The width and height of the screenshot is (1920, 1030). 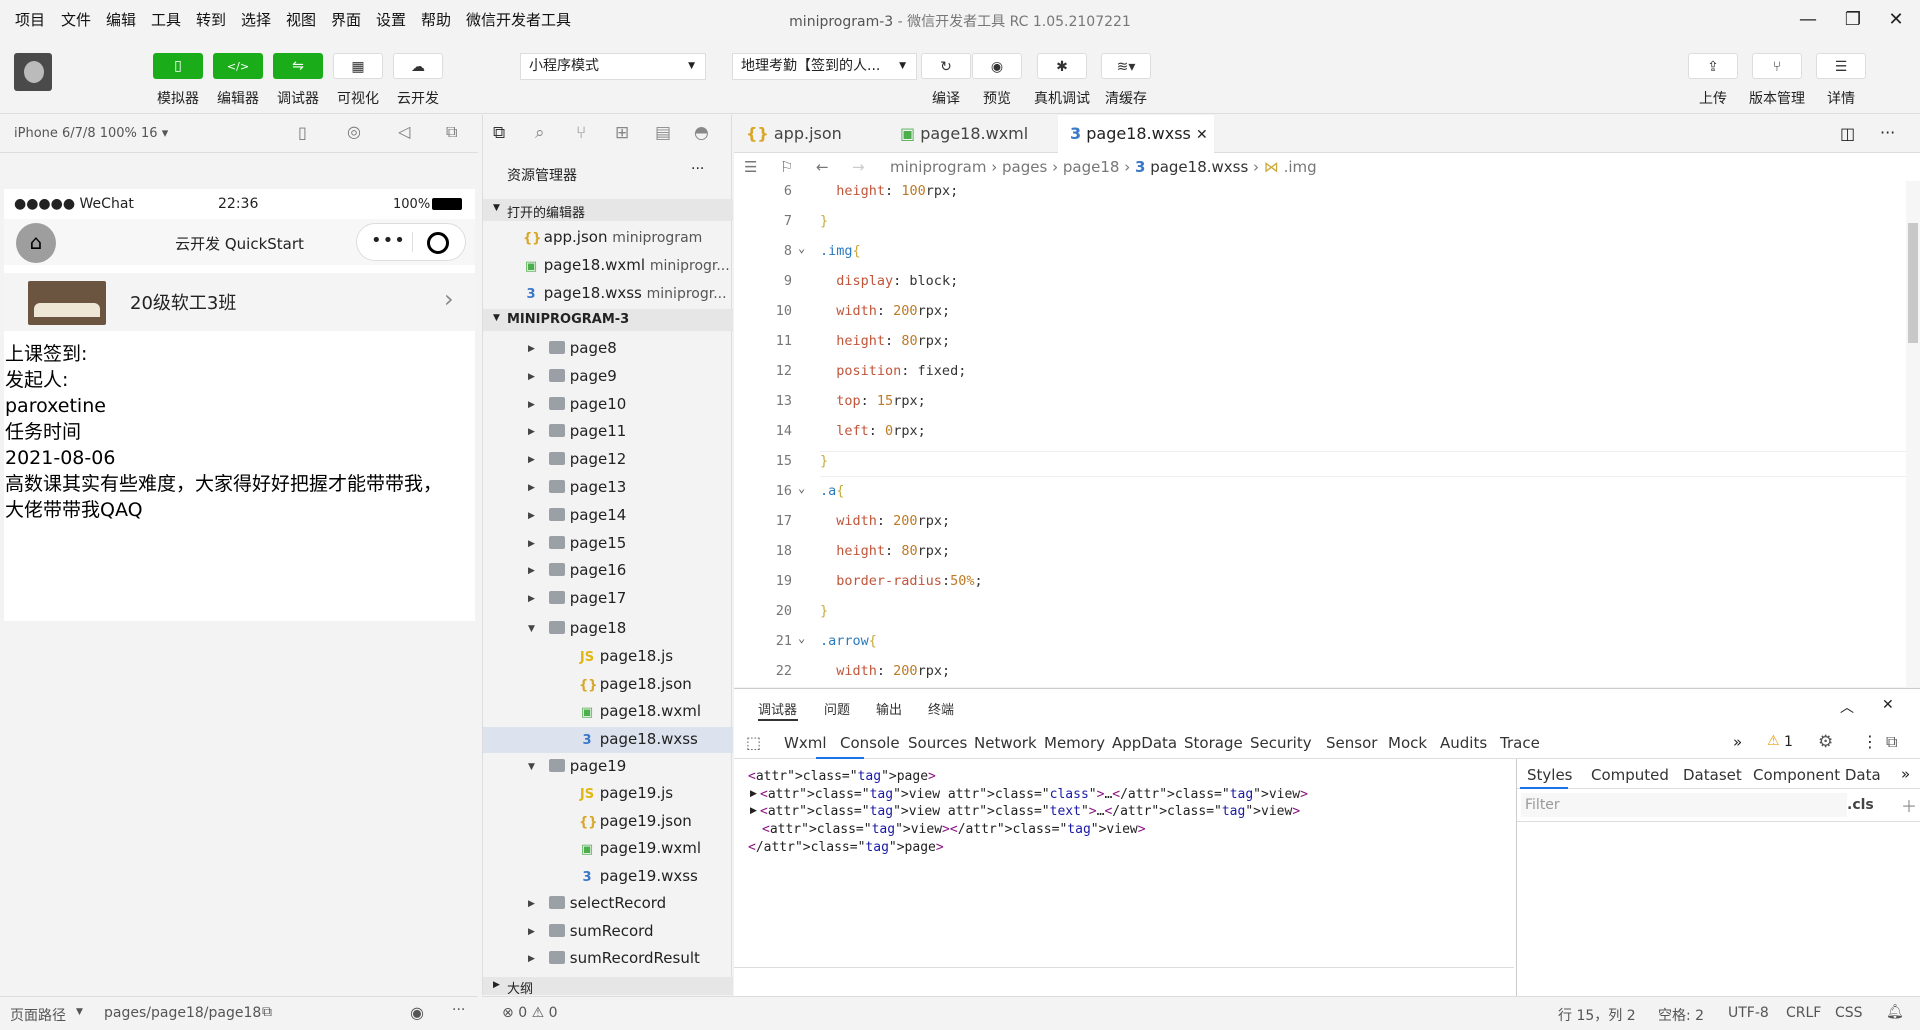 What do you see at coordinates (1681, 1015) in the screenshot?
I see `indent-spaces: 空格: 2` at bounding box center [1681, 1015].